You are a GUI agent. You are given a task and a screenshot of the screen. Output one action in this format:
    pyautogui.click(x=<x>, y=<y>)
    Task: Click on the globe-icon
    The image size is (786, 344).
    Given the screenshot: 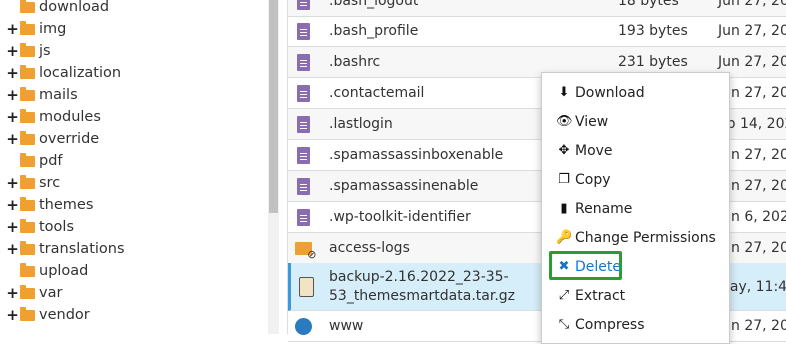 What is the action you would take?
    pyautogui.click(x=303, y=326)
    